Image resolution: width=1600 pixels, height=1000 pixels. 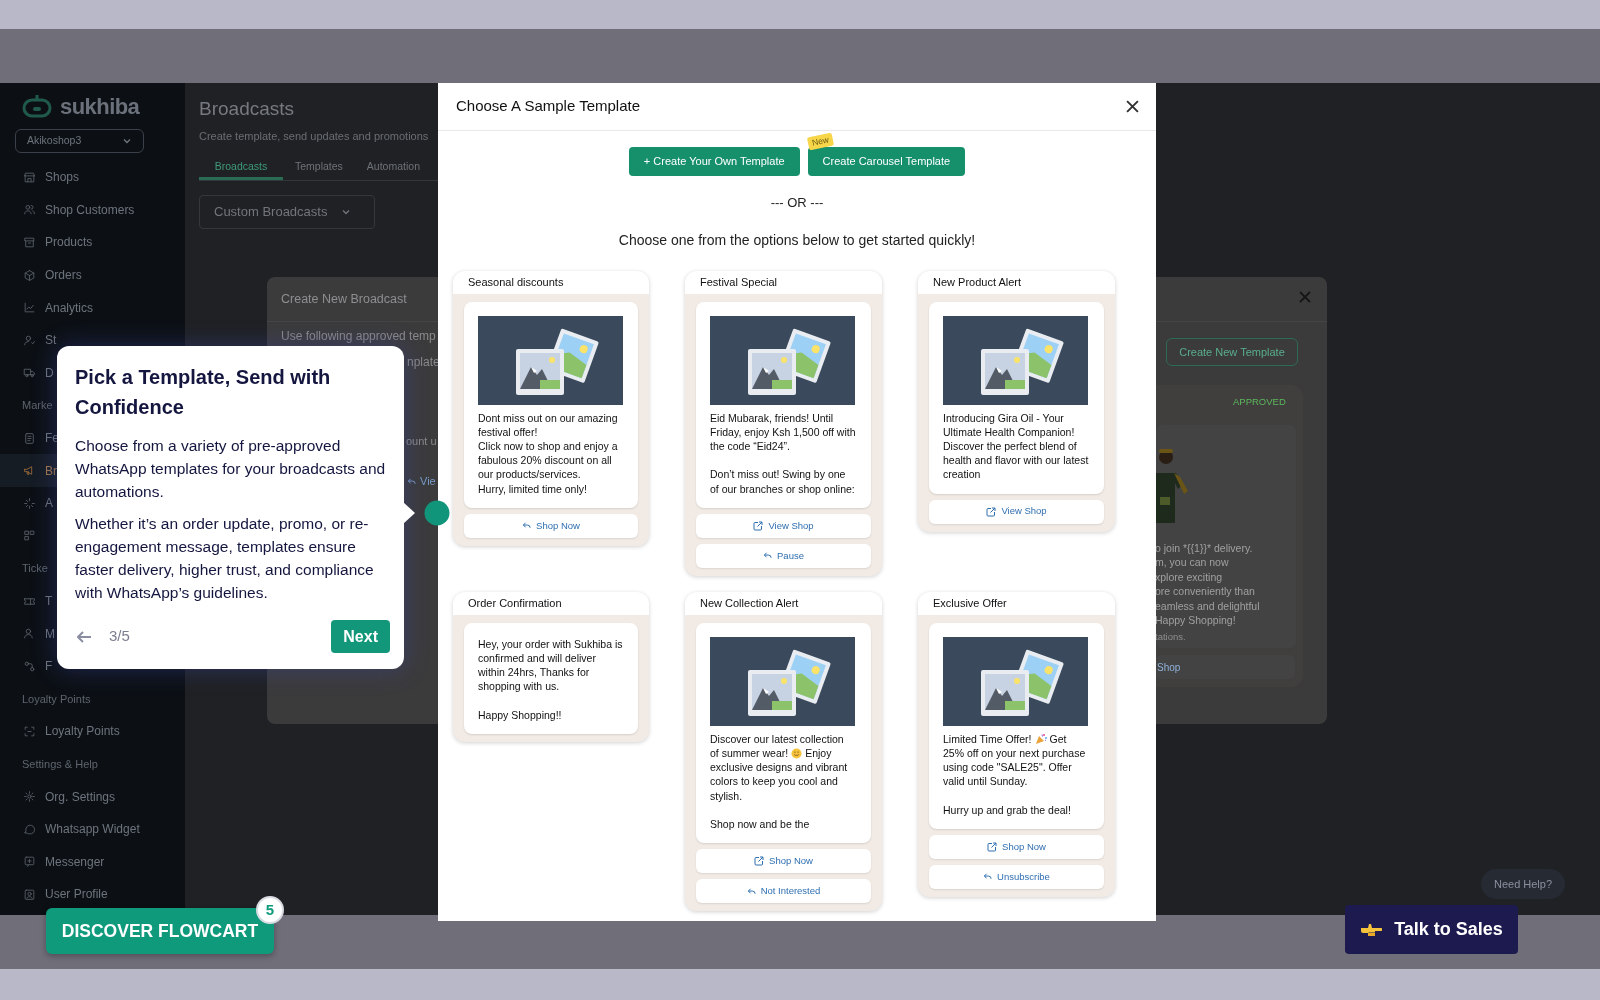 What do you see at coordinates (739, 282) in the screenshot?
I see `template-title: Festival Special` at bounding box center [739, 282].